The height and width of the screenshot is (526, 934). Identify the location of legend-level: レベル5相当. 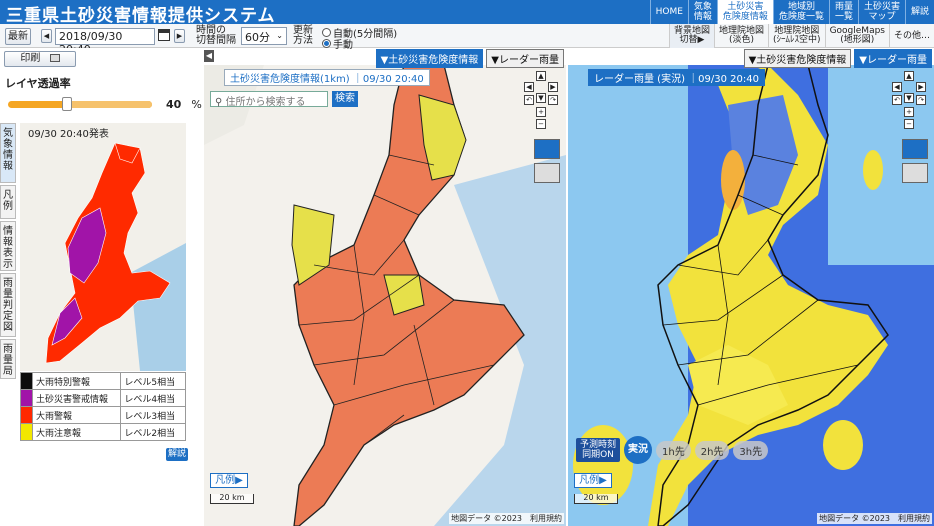
(153, 381).